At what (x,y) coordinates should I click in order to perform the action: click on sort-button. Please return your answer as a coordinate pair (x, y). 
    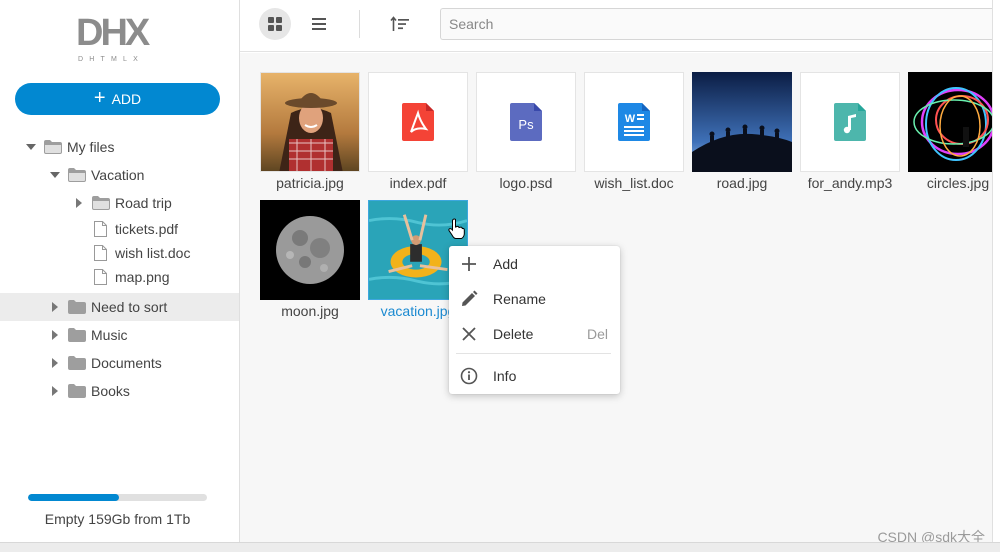
    Looking at the image, I should click on (400, 24).